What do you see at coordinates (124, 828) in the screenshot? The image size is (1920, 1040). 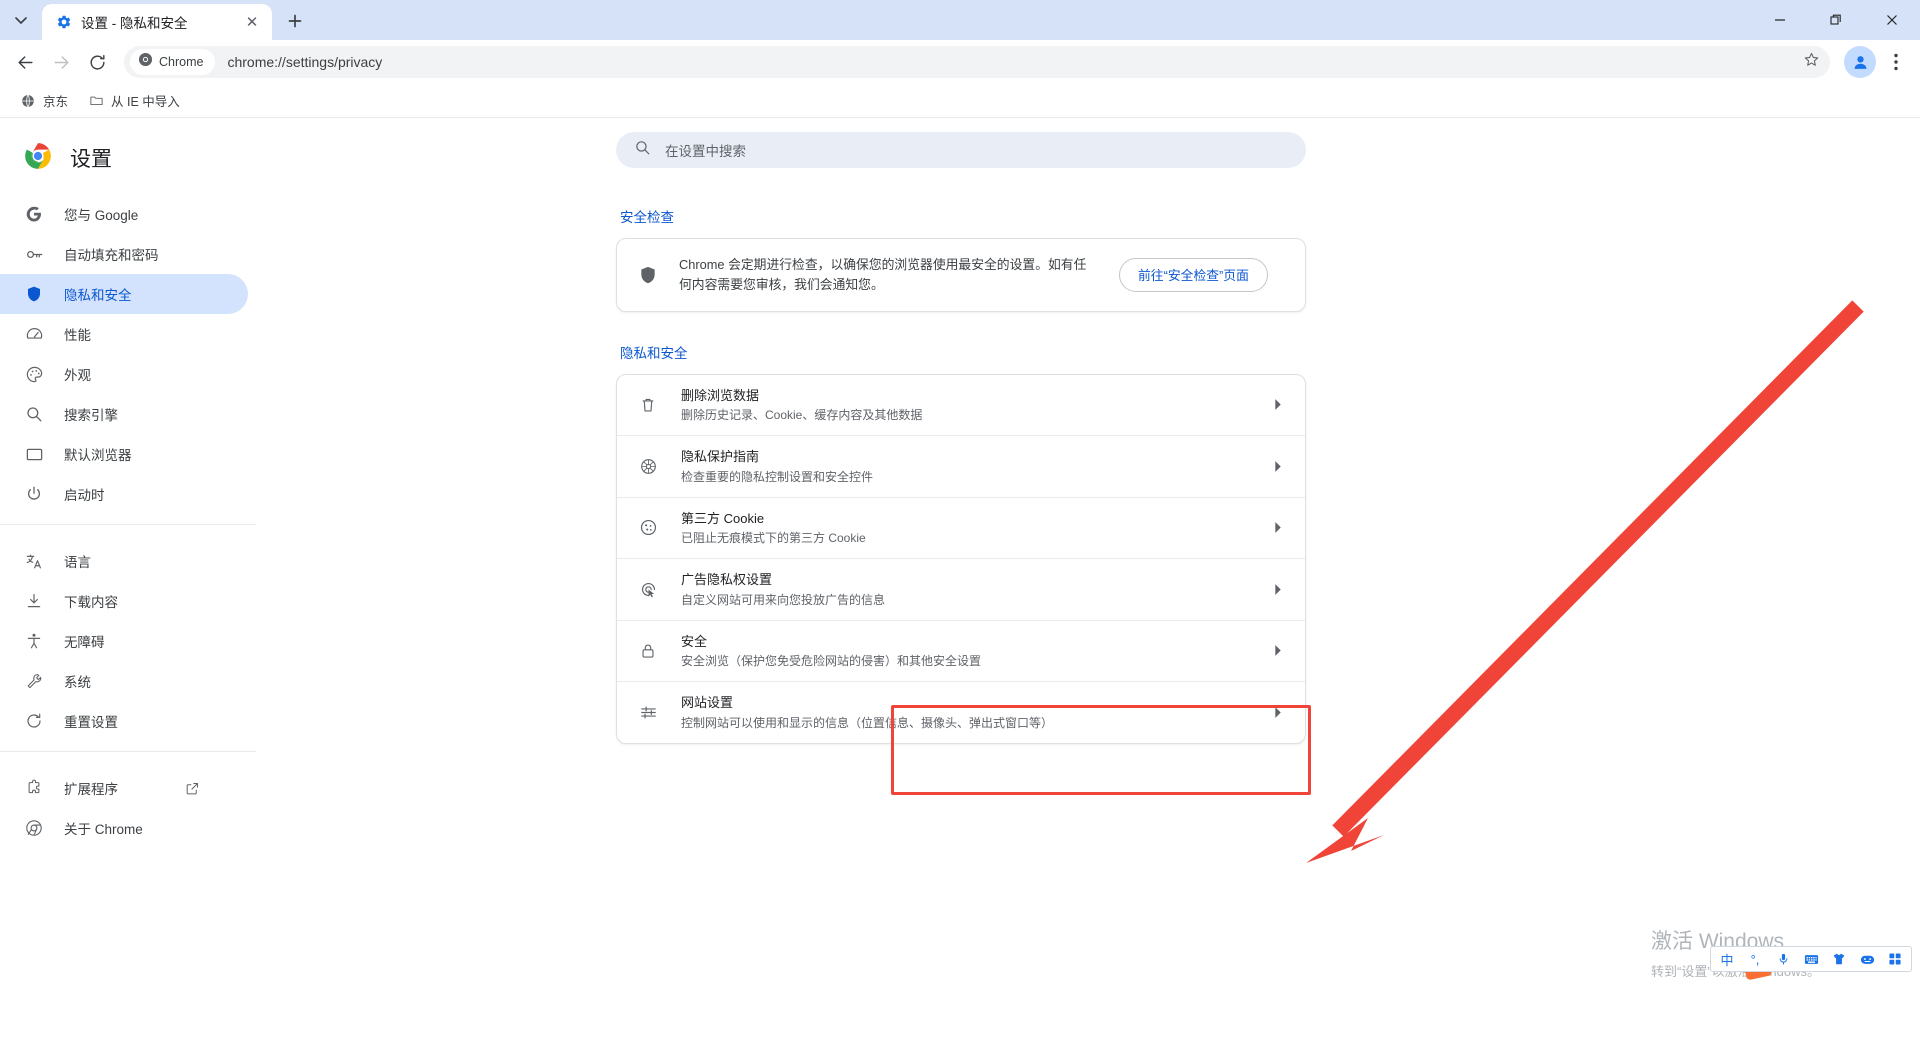 I see `sidebar-item-about-chrome: 关于 Chrome` at bounding box center [124, 828].